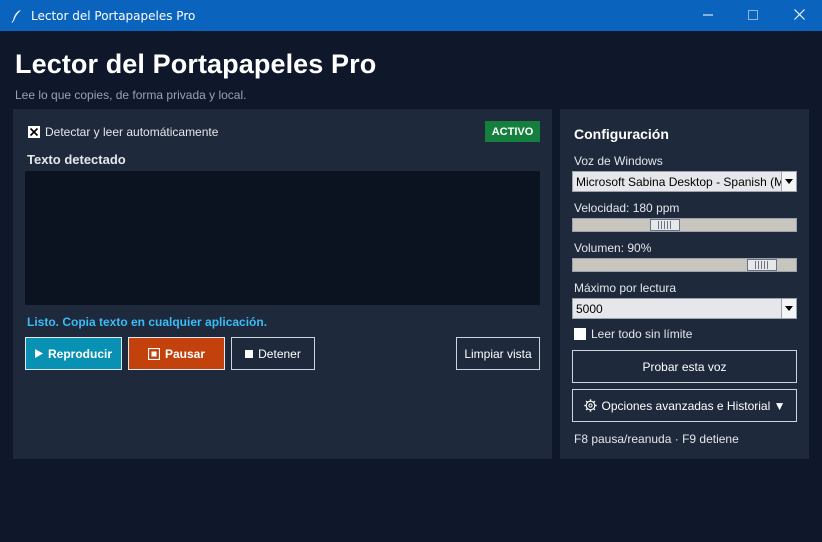 This screenshot has height=542, width=822. I want to click on checkbox-checked-icon, so click(34, 132).